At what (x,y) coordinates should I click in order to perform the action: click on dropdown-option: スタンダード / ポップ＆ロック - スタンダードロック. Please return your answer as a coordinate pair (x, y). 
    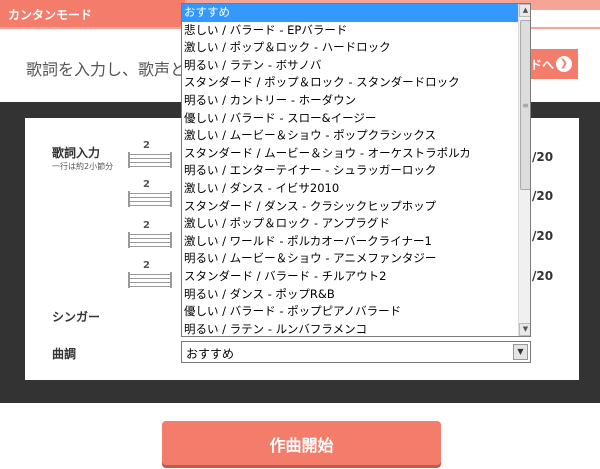
    Looking at the image, I should click on (350, 83).